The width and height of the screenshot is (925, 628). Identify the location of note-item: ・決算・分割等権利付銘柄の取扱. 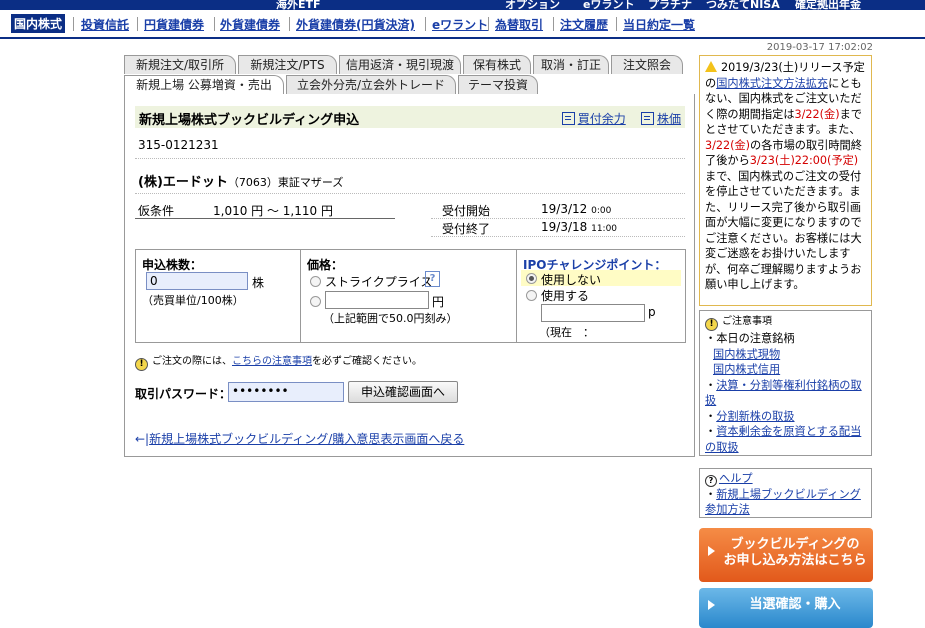
(783, 393).